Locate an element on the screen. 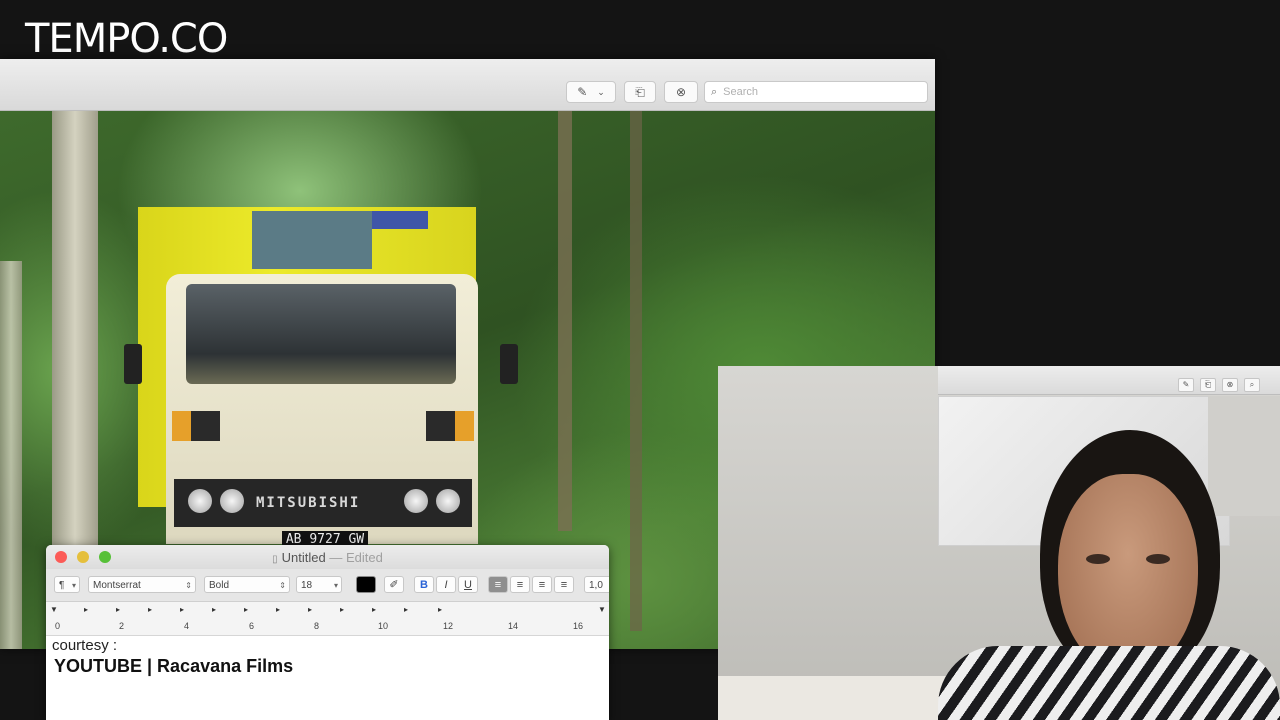 The height and width of the screenshot is (720, 1280). underline-button: U is located at coordinates (468, 584).